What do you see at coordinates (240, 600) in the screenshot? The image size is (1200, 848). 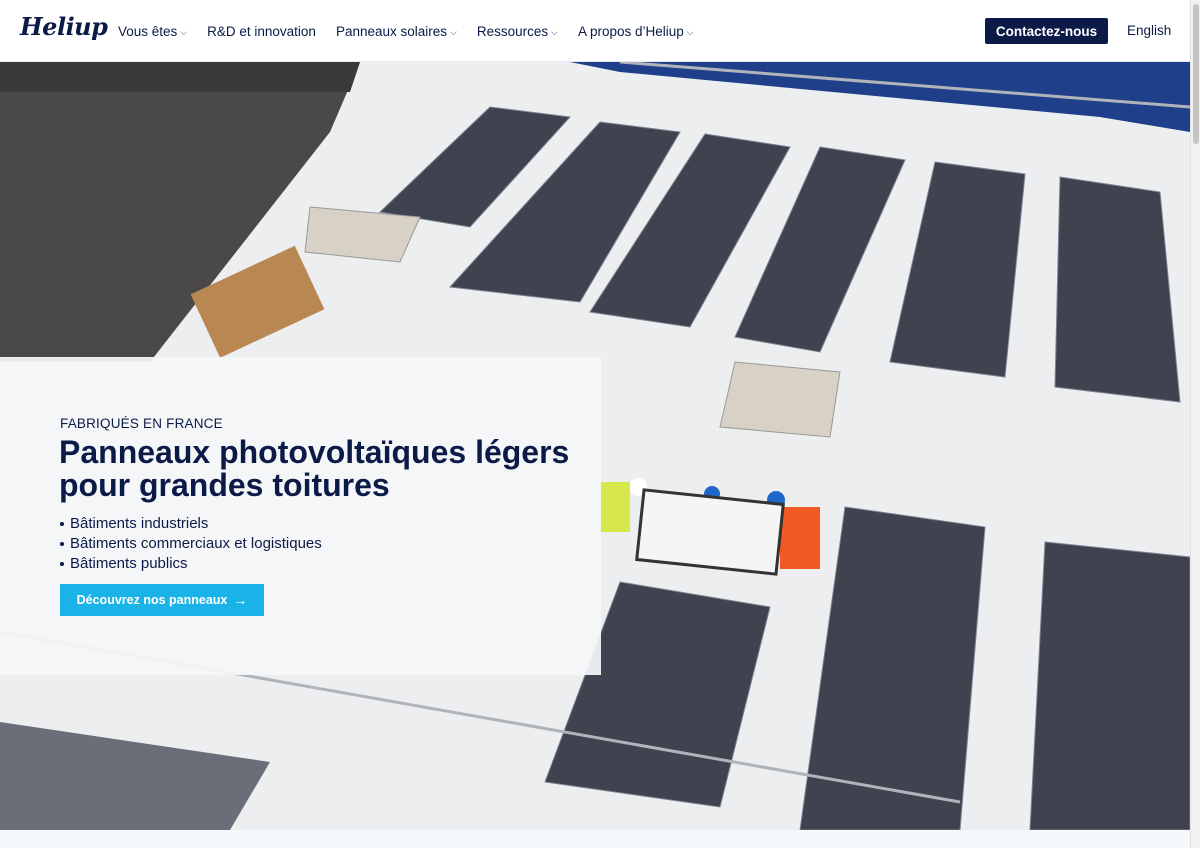 I see `arrow-right-icon: →` at bounding box center [240, 600].